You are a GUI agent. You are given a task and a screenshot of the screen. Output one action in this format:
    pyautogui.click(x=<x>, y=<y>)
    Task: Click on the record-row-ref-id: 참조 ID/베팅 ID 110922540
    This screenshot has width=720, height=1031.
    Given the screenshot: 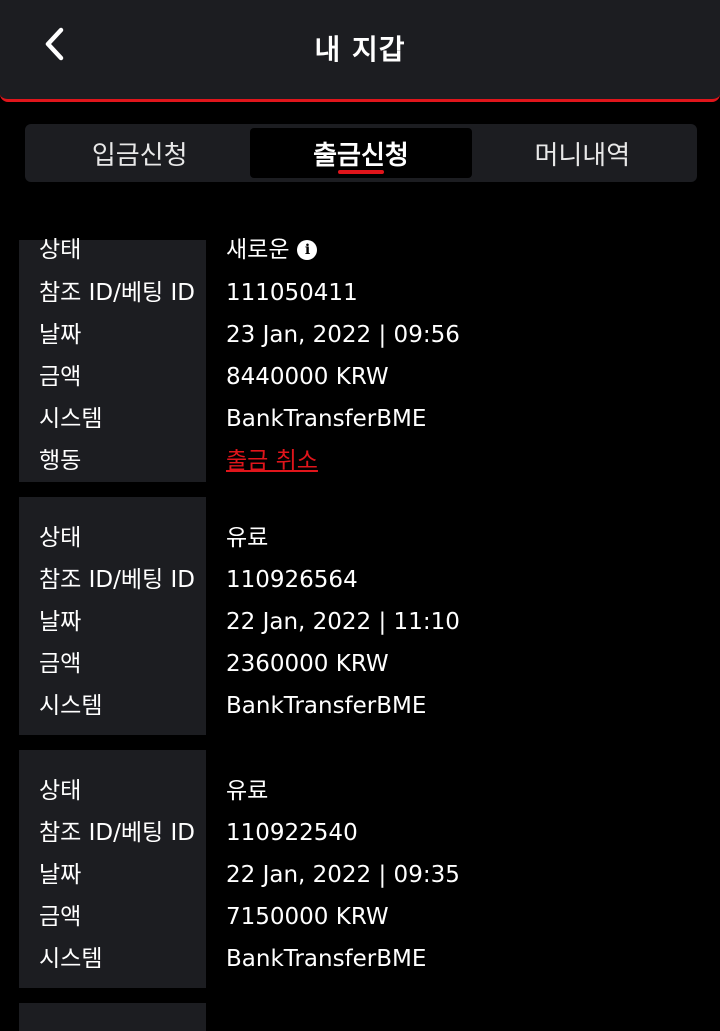 What is the action you would take?
    pyautogui.click(x=364, y=833)
    